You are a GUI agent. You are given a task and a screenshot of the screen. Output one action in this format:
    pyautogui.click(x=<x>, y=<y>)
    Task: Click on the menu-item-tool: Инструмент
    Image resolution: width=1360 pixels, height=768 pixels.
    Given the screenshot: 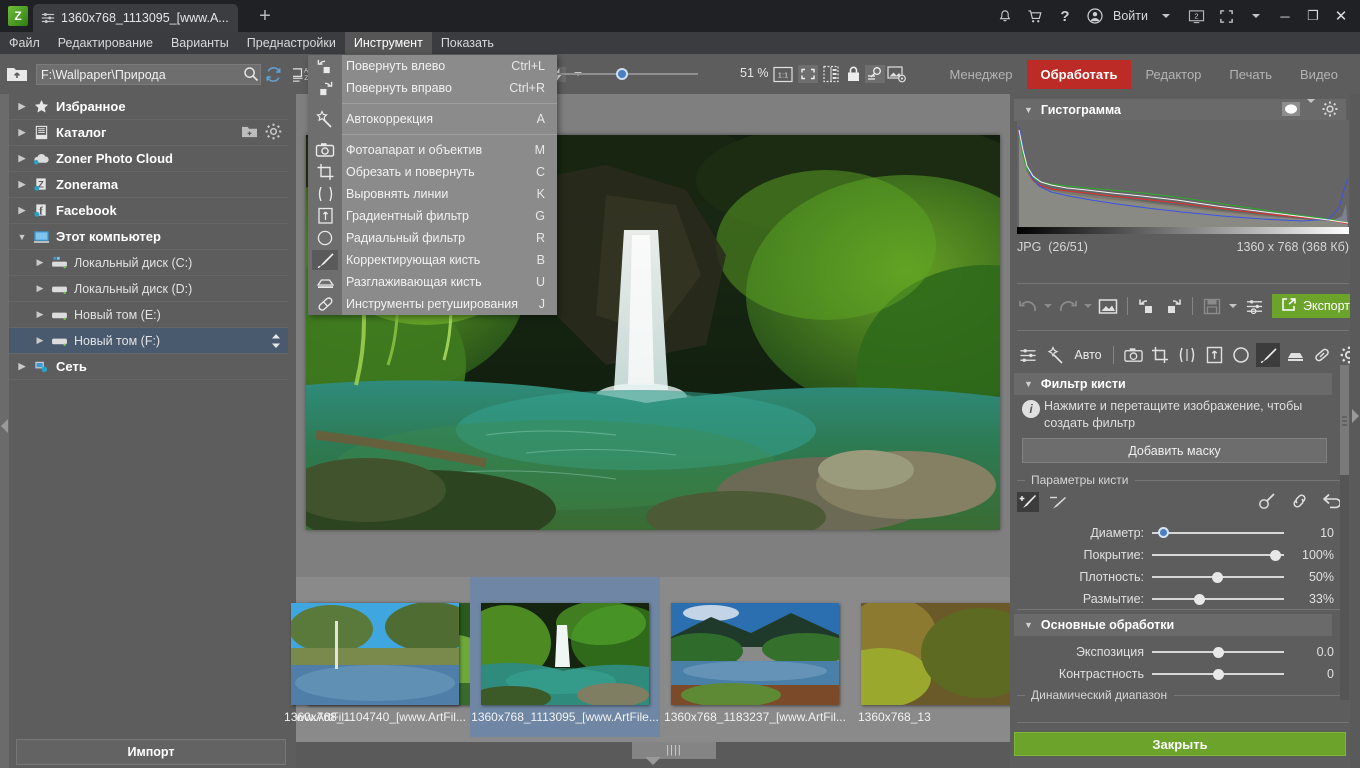 What is the action you would take?
    pyautogui.click(x=388, y=43)
    